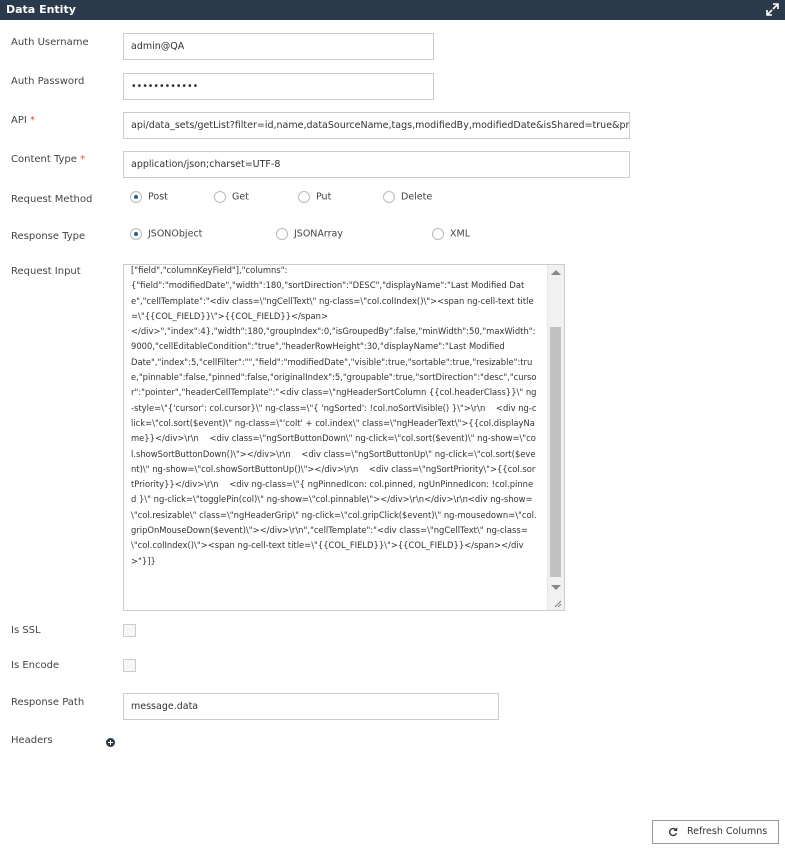 The image size is (785, 861). Describe the element at coordinates (727, 831) in the screenshot. I see `refresh-columns-label: Refresh Columns` at that location.